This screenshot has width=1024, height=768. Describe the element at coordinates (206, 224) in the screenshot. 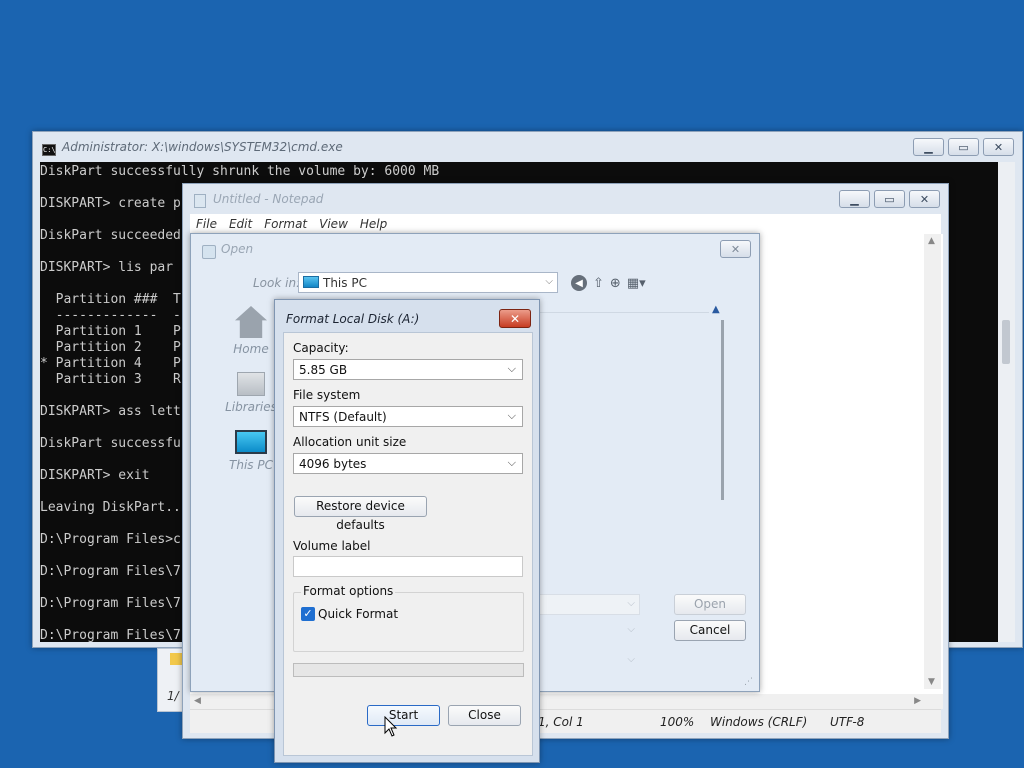

I see `menu-file: File` at that location.